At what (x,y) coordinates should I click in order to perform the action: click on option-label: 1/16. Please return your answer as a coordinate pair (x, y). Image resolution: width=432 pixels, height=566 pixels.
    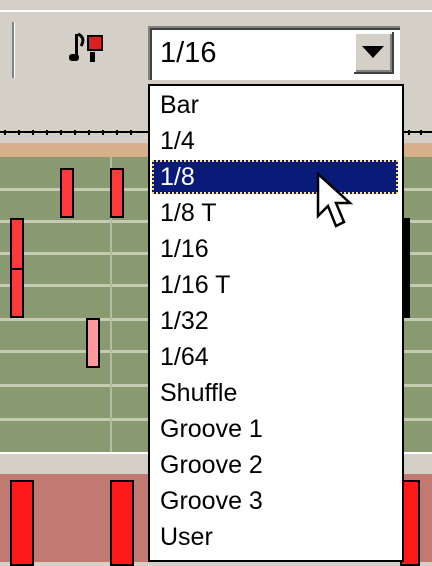
    Looking at the image, I should click on (184, 249).